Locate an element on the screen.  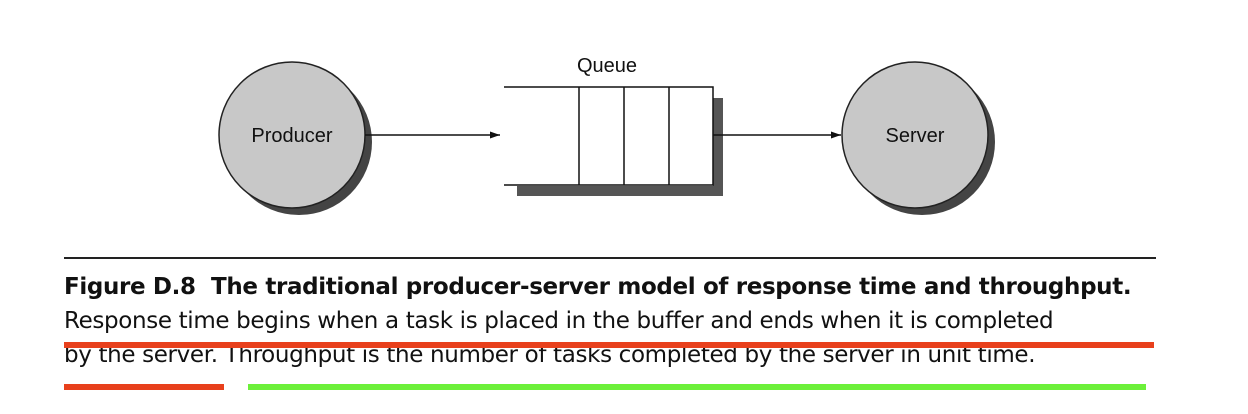
figure-number: Figure D.8 is located at coordinates (130, 287).